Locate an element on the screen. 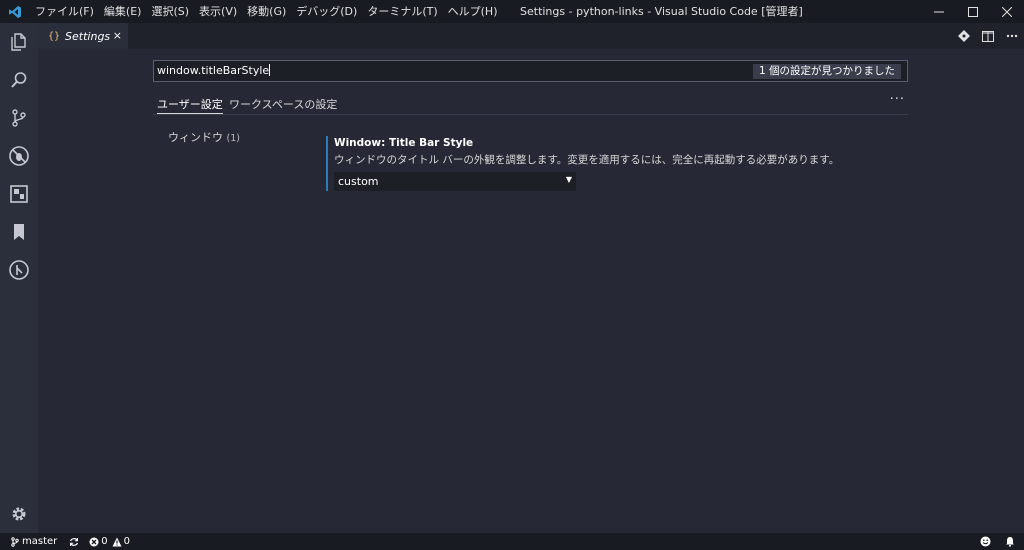 The height and width of the screenshot is (550, 1024). debug-icon is located at coordinates (19, 156).